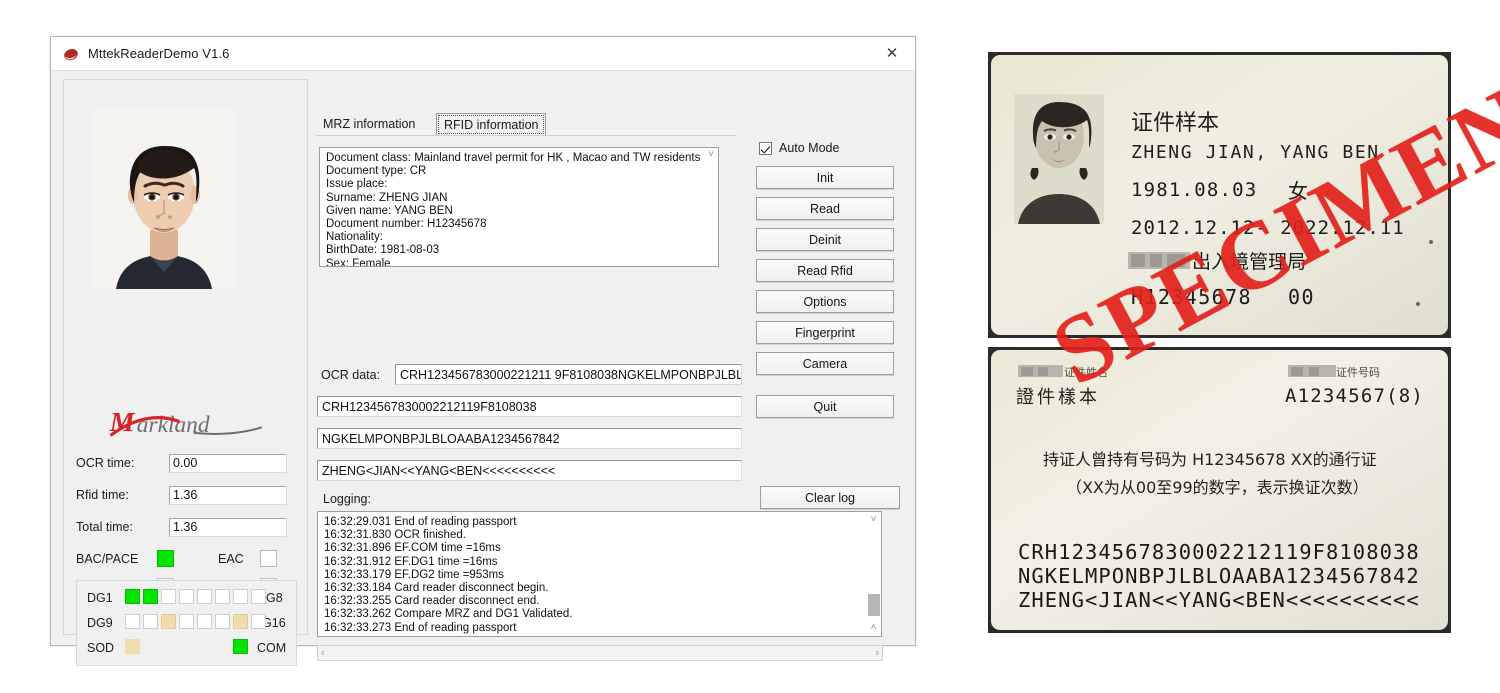  Describe the element at coordinates (809, 148) in the screenshot. I see `auto-mode-label: Auto Mode` at that location.